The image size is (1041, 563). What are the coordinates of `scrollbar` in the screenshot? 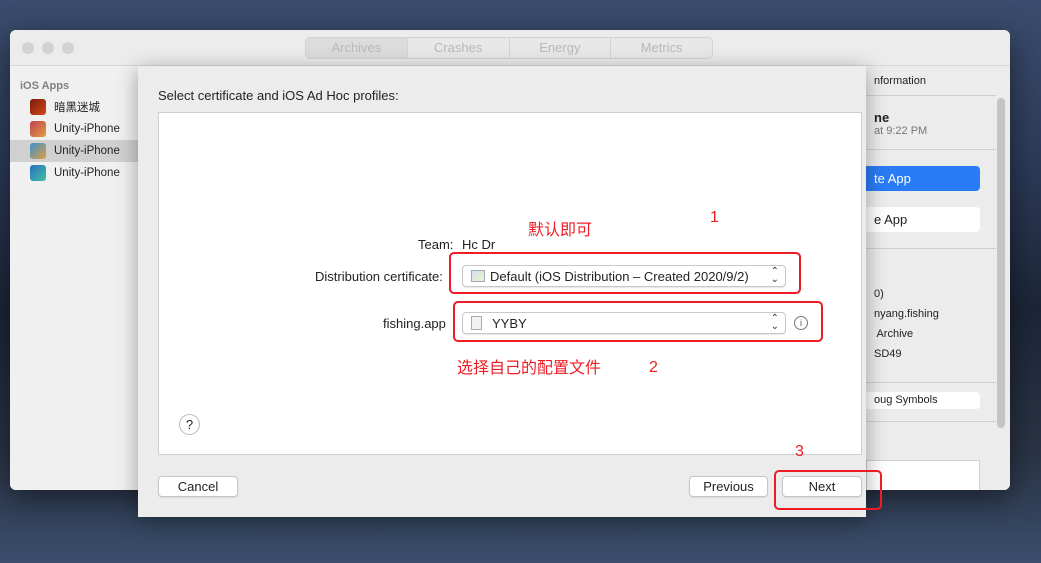 It's located at (1001, 263).